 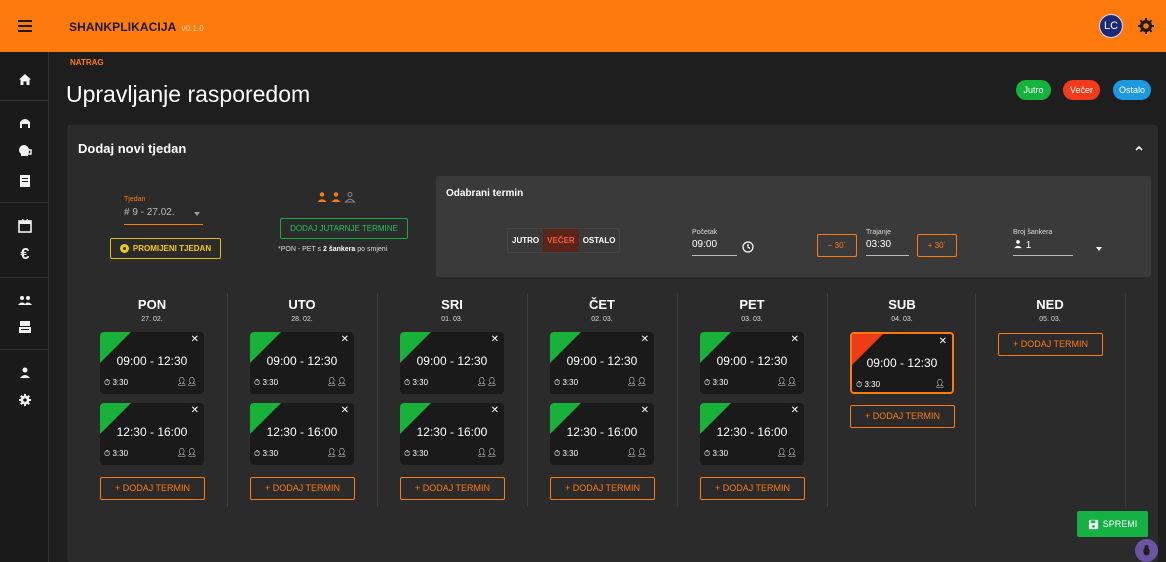 I want to click on back-link: NATRAG, so click(x=87, y=62).